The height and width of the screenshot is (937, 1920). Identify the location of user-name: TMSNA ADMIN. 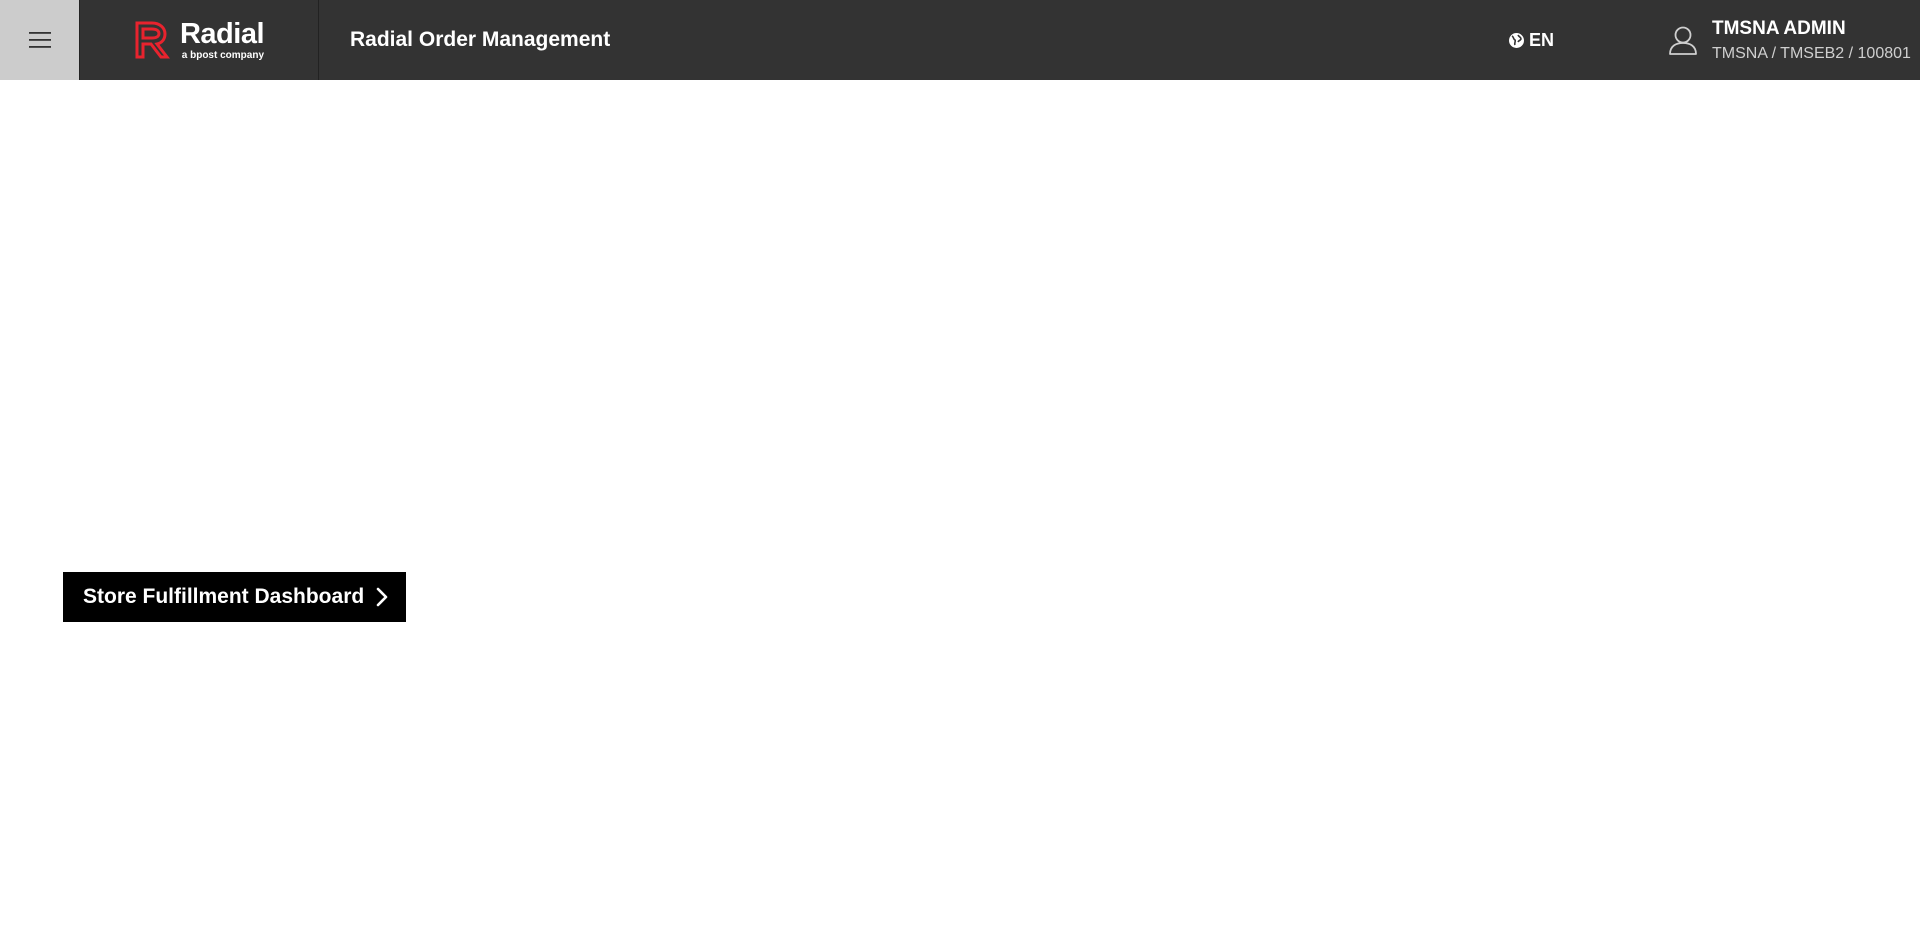
(1779, 28).